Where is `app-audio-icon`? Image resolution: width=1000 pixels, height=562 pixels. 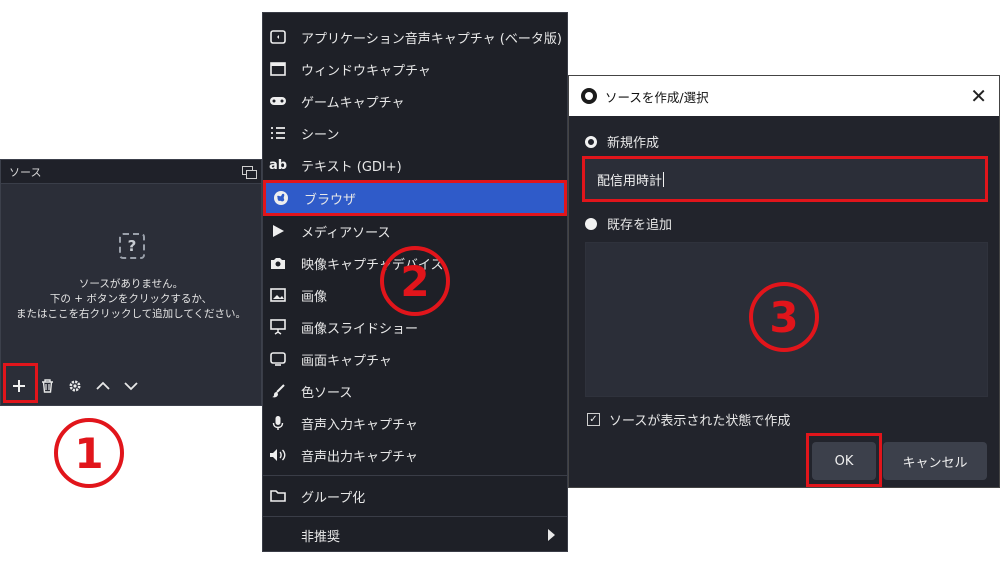
app-audio-icon is located at coordinates (278, 37).